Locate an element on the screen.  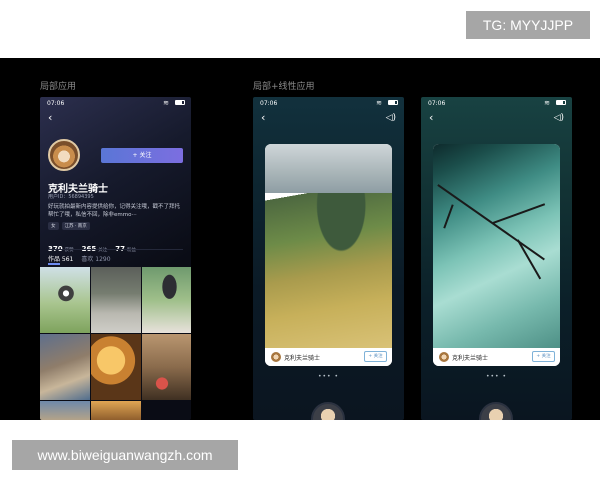
watermark-top: TG: MYYJJPP is located at coordinates (528, 25).